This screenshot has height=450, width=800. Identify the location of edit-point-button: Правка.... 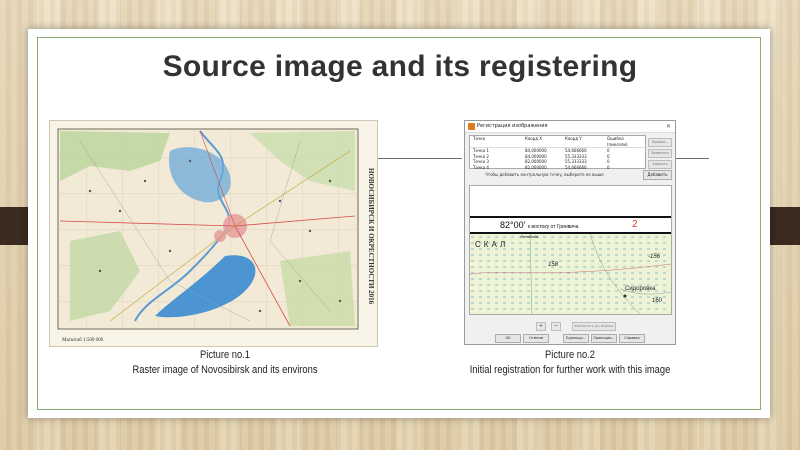
(660, 142).